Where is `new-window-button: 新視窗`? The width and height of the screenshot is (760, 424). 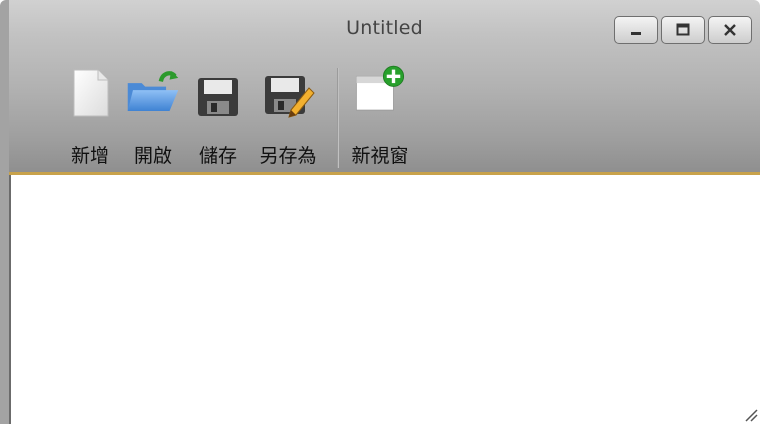 new-window-button: 新視窗 is located at coordinates (380, 113).